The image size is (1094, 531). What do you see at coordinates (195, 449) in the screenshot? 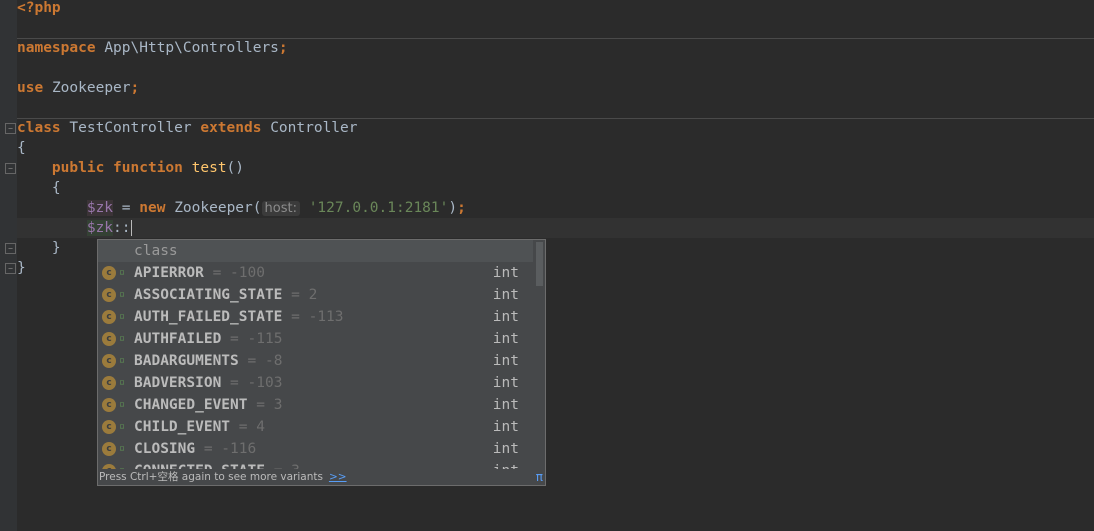
I see `item-name: CLOSING = -116` at bounding box center [195, 449].